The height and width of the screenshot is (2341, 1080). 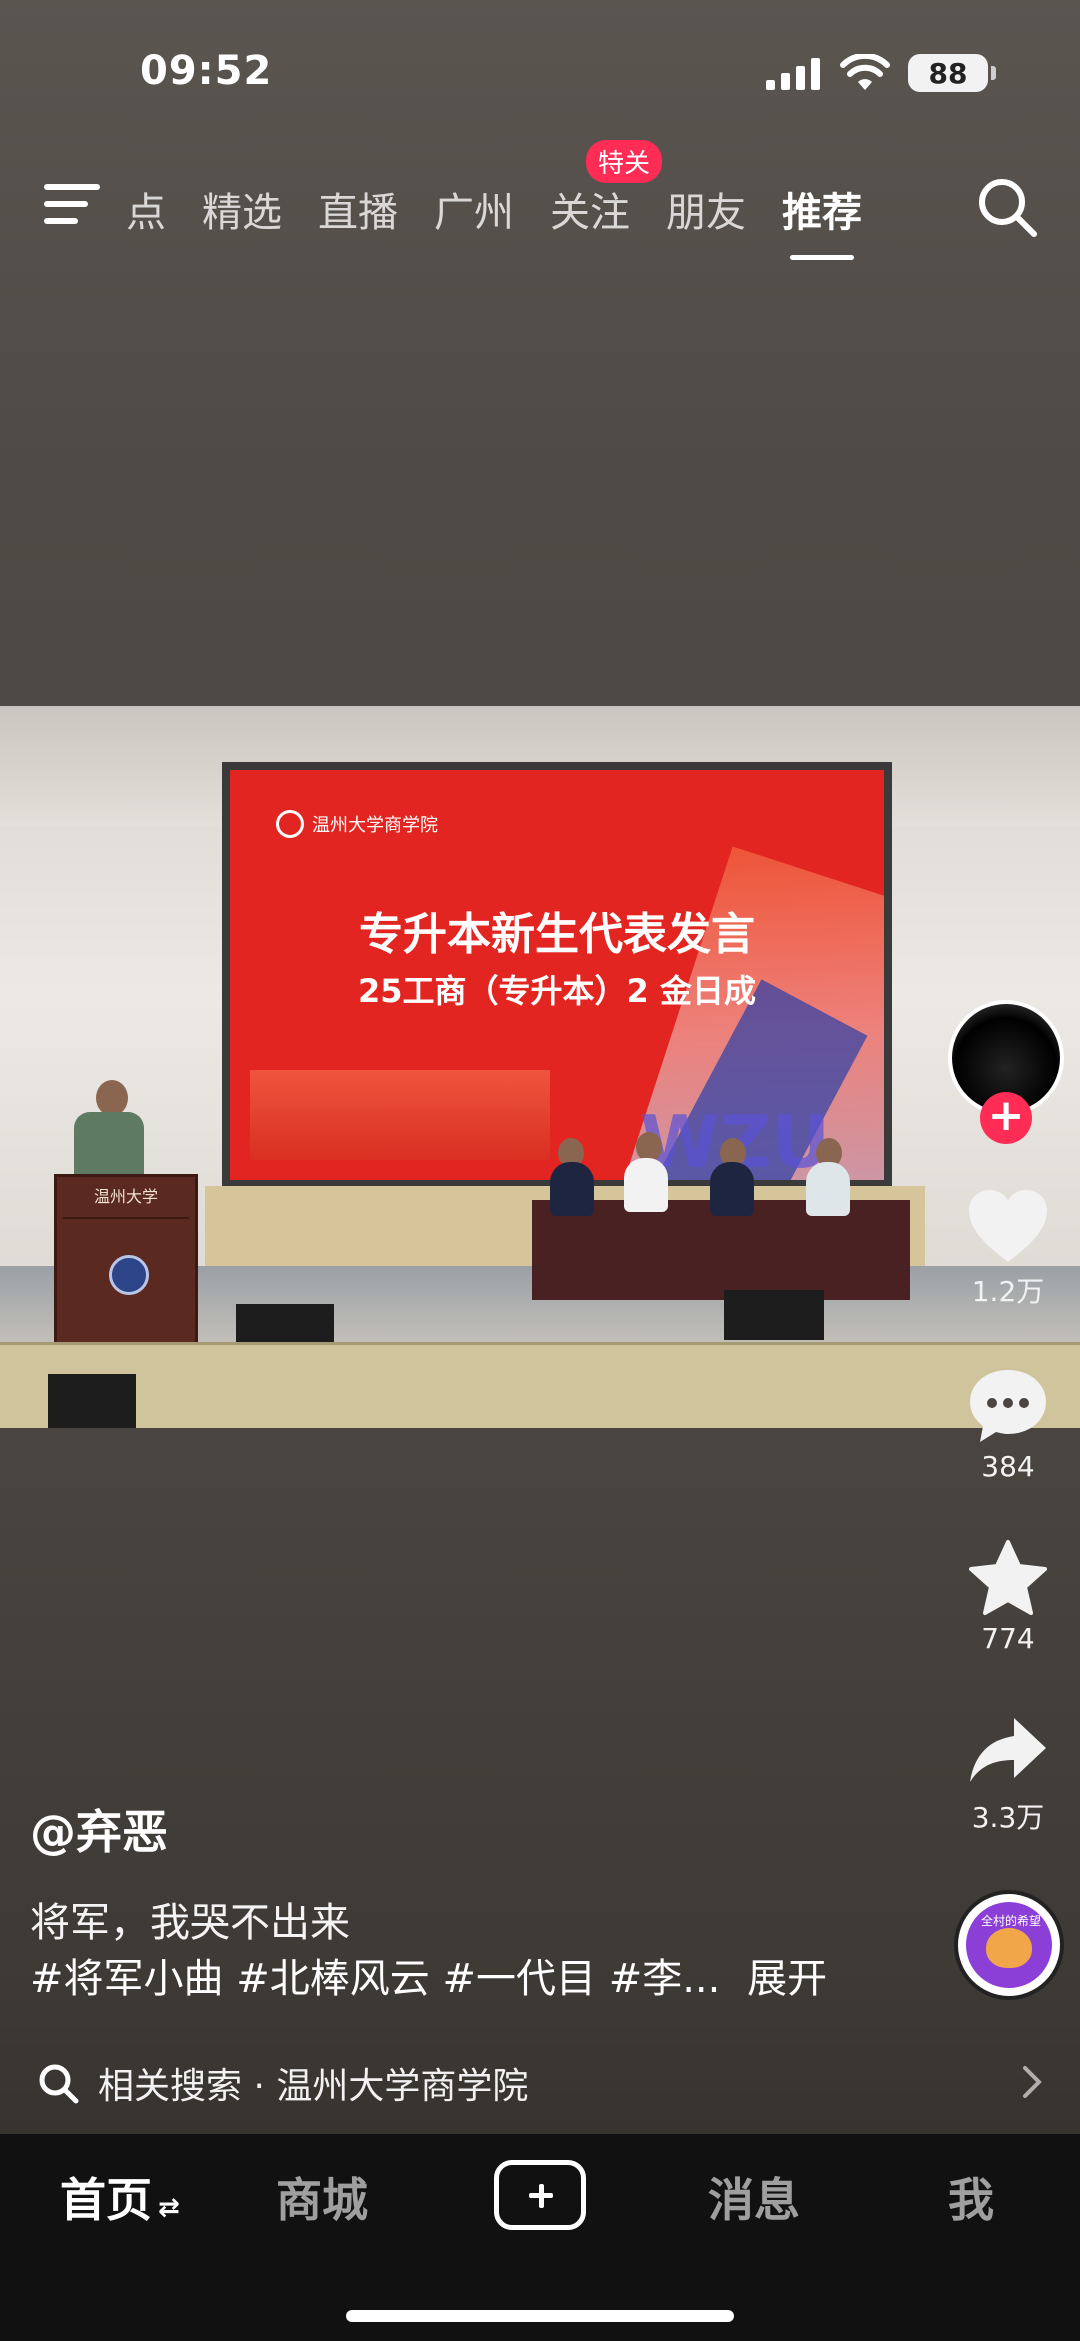 I want to click on shiba-dog-icon, so click(x=1009, y=1948).